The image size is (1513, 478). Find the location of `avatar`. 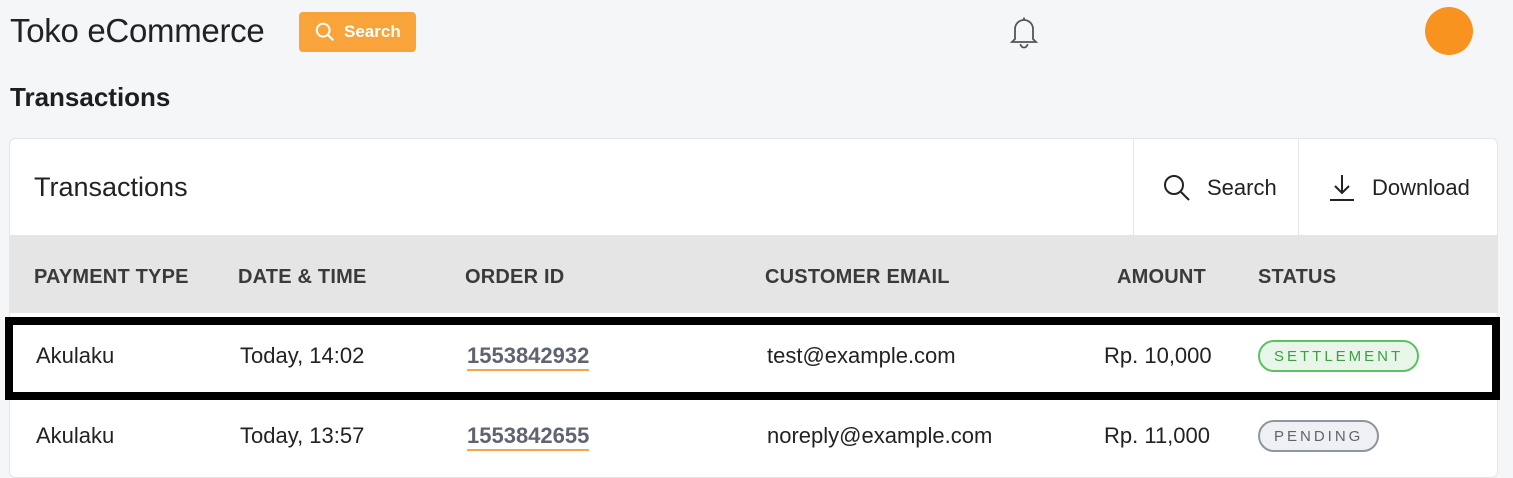

avatar is located at coordinates (1449, 31).